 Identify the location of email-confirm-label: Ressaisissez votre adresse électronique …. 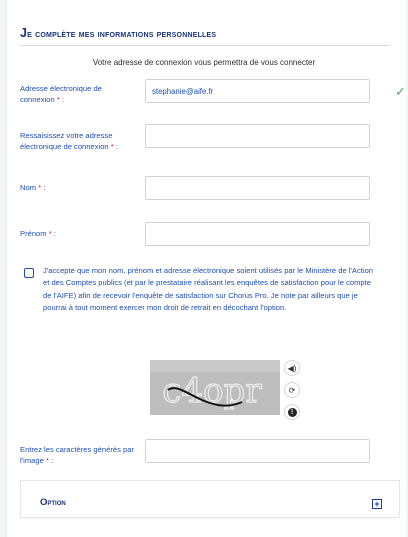
(69, 141).